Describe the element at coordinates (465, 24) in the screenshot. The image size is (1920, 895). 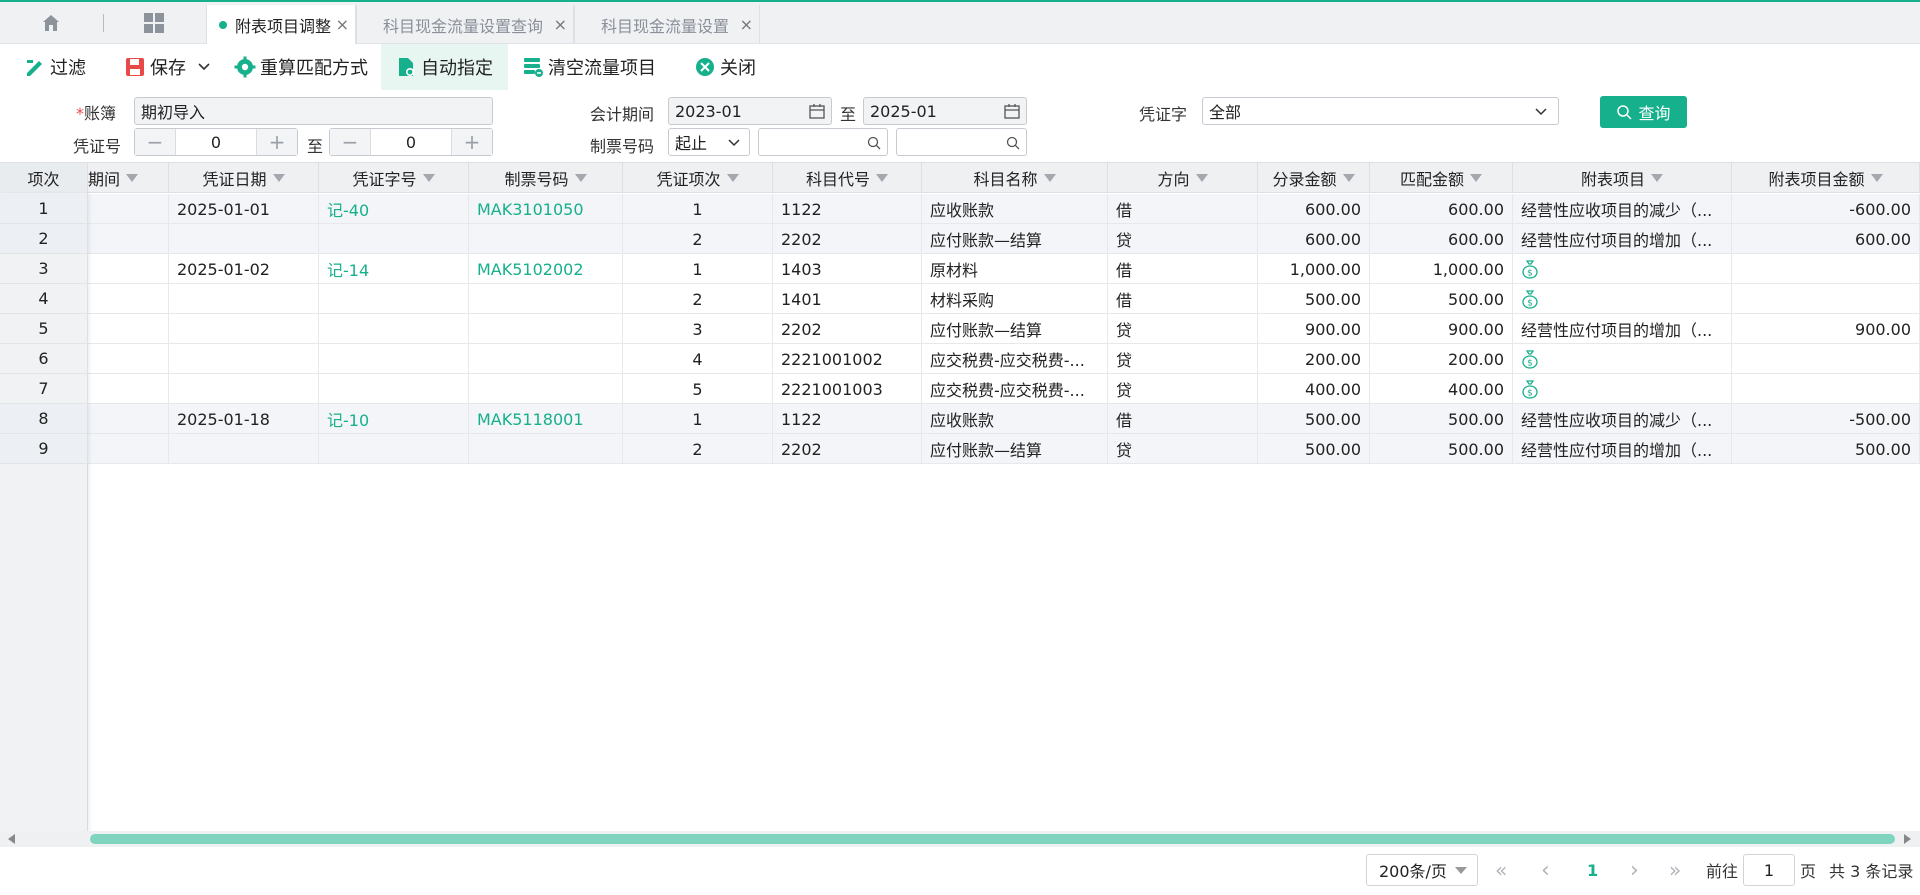
I see `tab-subject-cashflow-query: 科目现金流量设置查询 ×` at that location.